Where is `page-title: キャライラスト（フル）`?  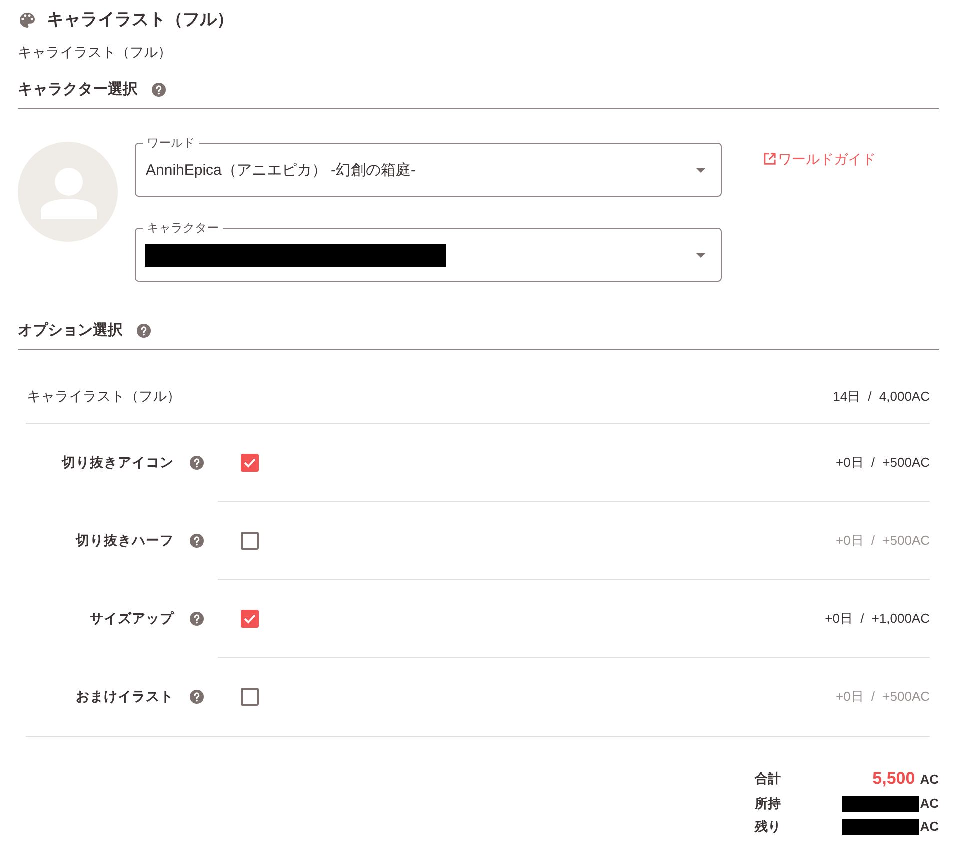
page-title: キャライラスト（フル） is located at coordinates (140, 20).